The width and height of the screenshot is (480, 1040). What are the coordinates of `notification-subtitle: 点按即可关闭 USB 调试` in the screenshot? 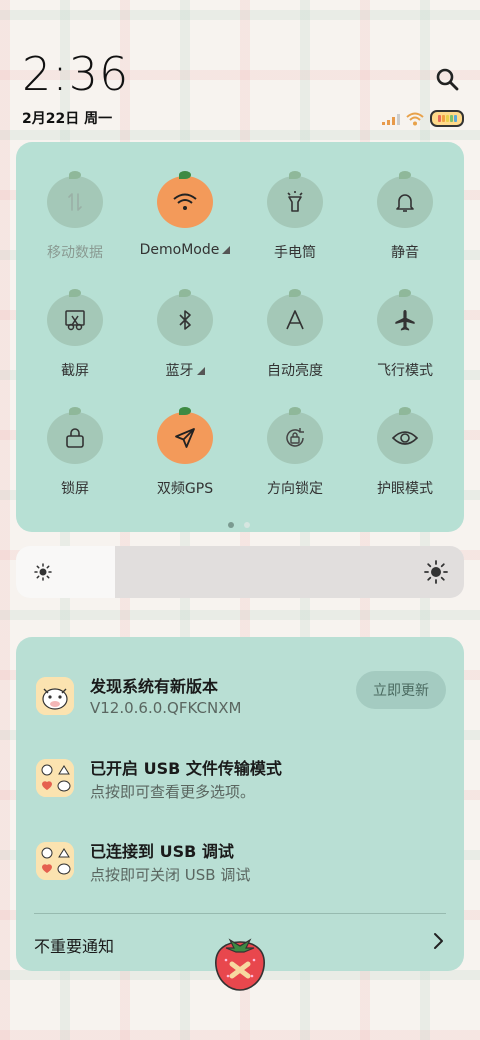 It's located at (170, 875).